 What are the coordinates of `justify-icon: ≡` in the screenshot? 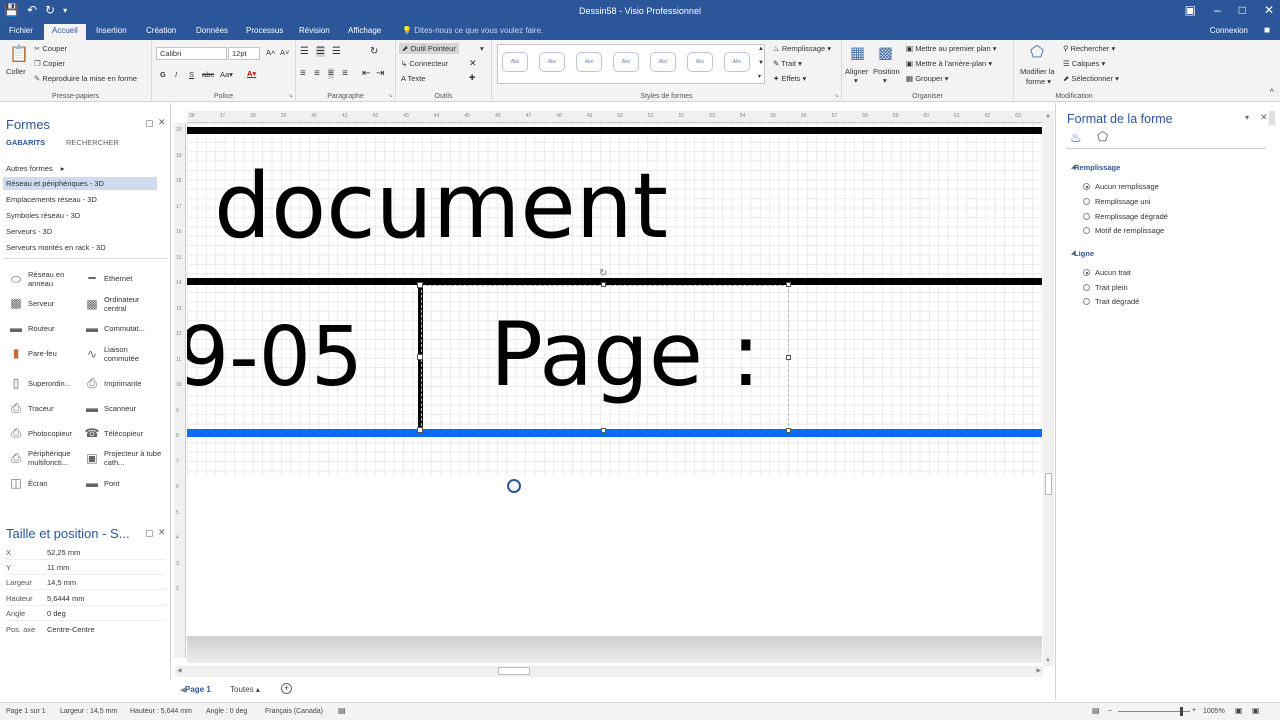 It's located at (345, 73).